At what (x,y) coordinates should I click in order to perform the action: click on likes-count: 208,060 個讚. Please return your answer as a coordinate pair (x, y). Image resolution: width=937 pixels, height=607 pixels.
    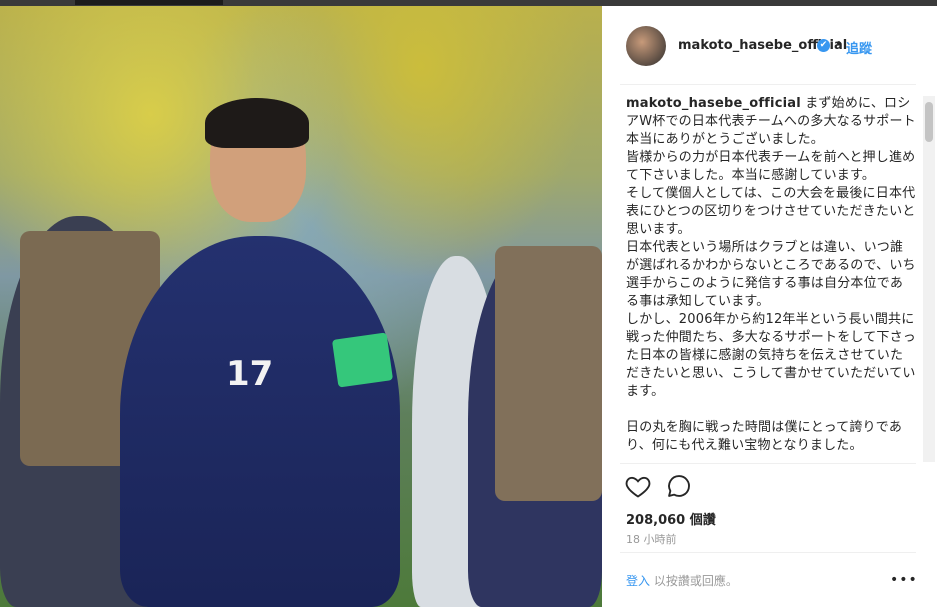
    Looking at the image, I should click on (671, 518).